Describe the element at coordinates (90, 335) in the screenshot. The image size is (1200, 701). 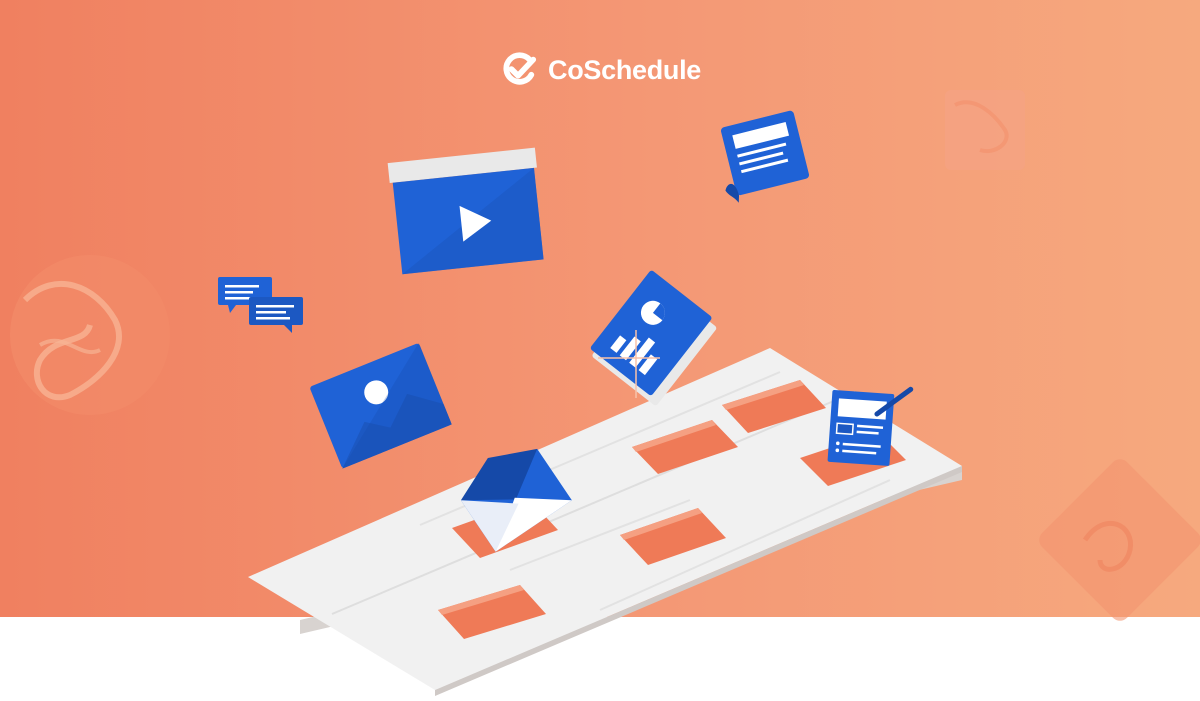
I see `marble-circle-texture` at that location.